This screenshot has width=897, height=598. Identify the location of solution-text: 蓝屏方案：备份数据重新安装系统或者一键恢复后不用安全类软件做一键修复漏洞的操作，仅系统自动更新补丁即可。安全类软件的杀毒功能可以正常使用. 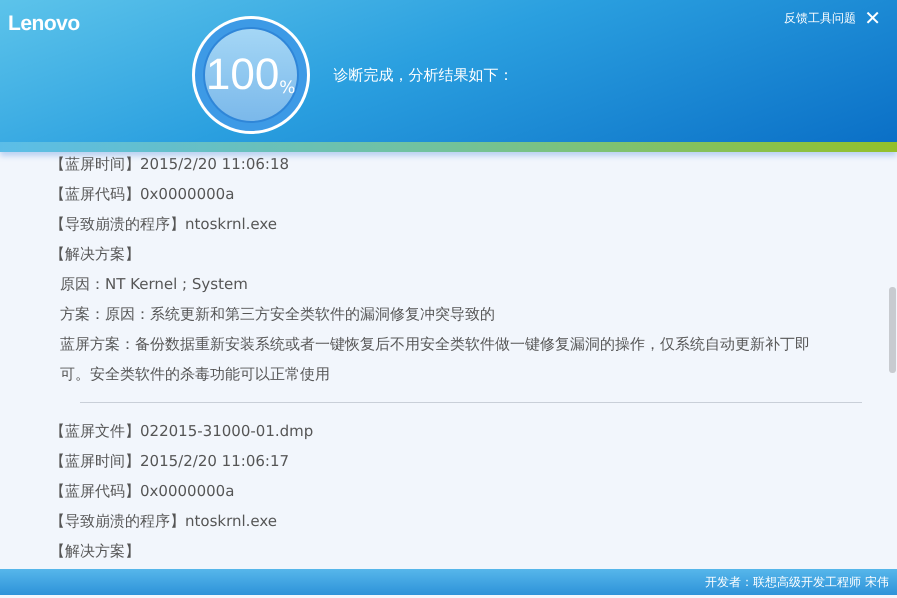
(435, 359).